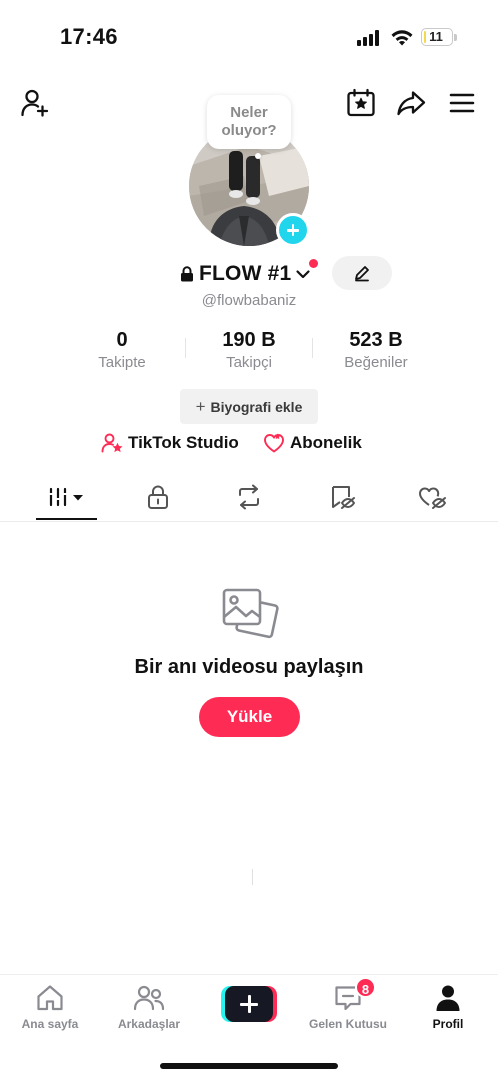  I want to click on tab-favorites, so click(342, 497).